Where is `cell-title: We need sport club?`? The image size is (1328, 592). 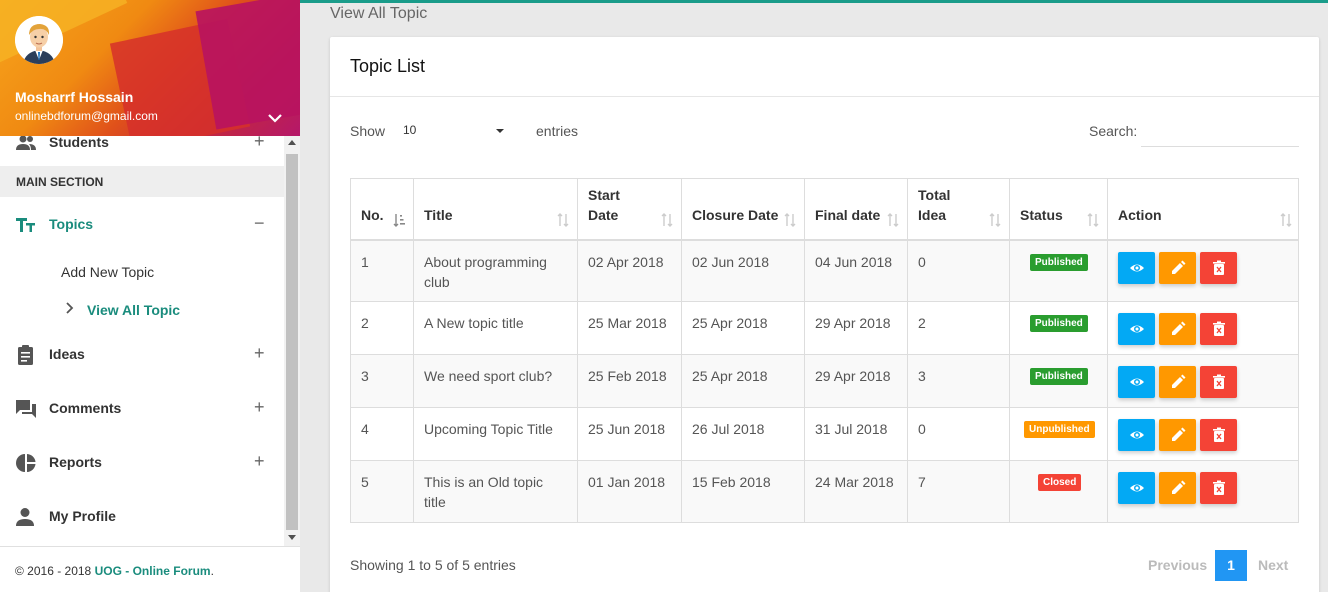
cell-title: We need sport club? is located at coordinates (496, 381).